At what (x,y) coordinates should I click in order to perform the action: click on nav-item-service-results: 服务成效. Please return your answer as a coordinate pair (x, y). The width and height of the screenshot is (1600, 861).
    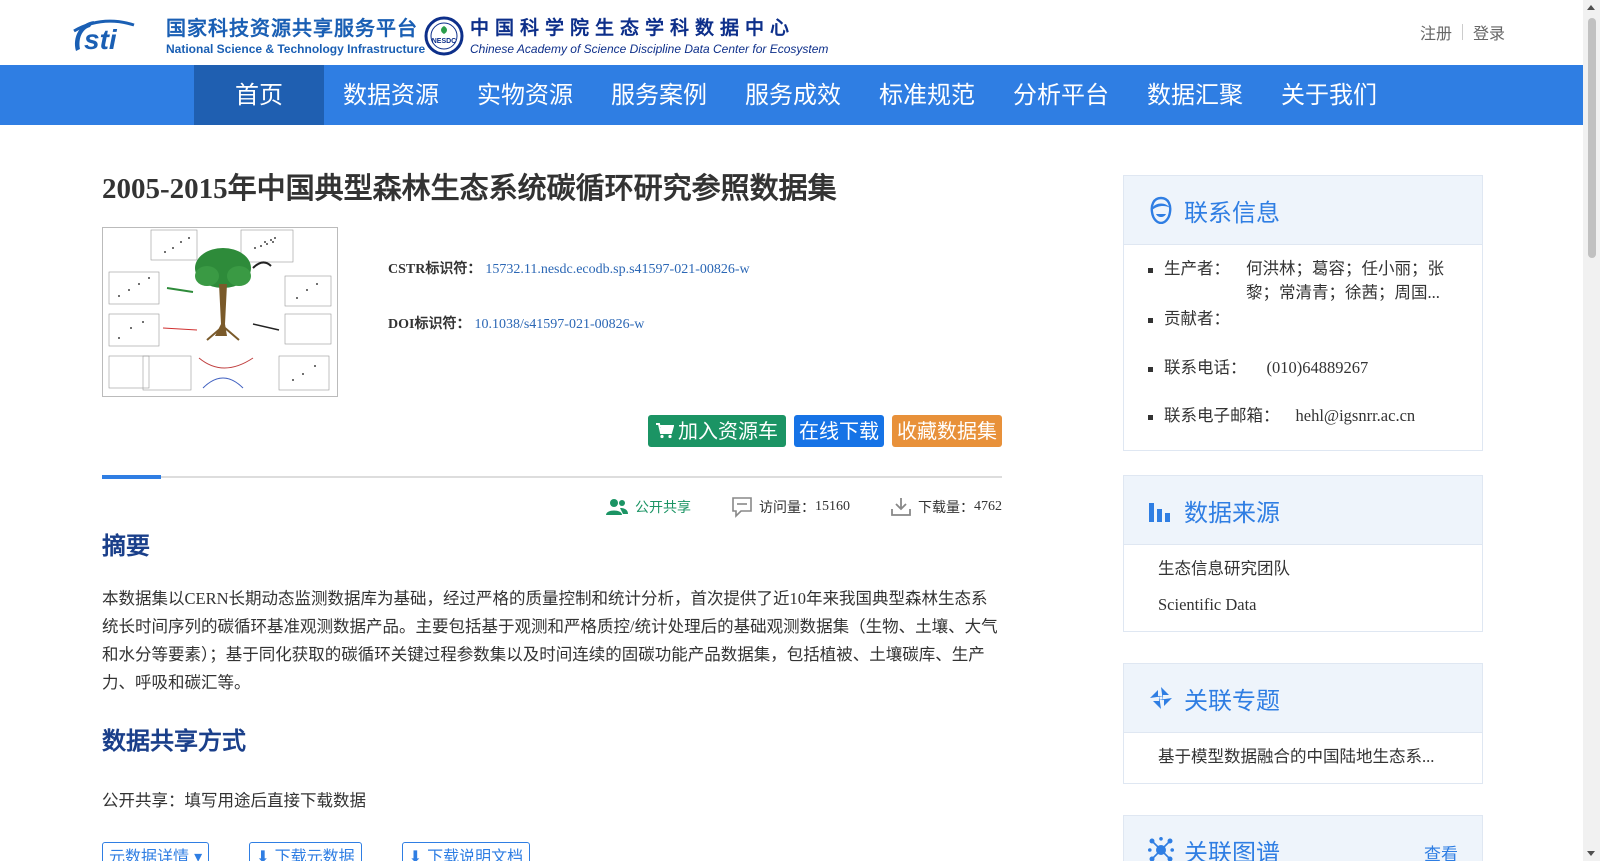
    Looking at the image, I should click on (793, 95).